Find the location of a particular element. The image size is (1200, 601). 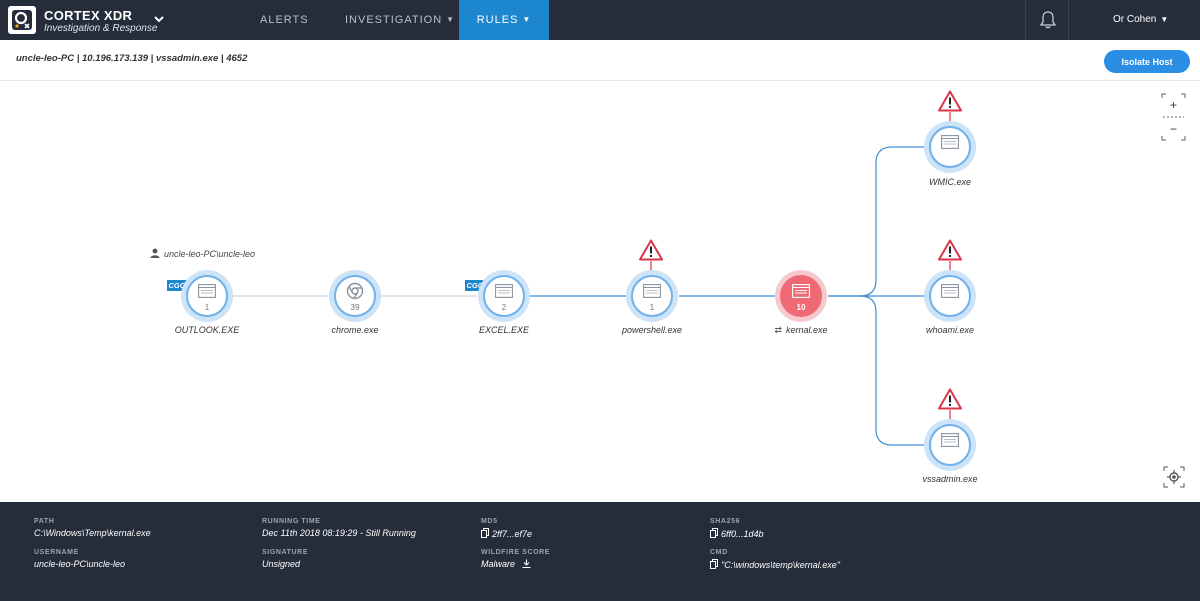

chrome-icon is located at coordinates (355, 291).